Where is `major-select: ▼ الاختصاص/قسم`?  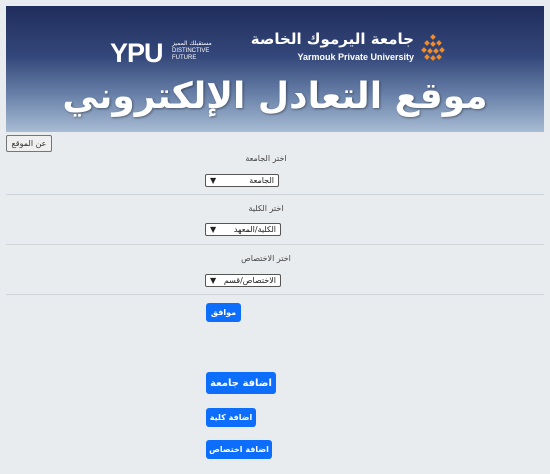 major-select: ▼ الاختصاص/قسم is located at coordinates (243, 280).